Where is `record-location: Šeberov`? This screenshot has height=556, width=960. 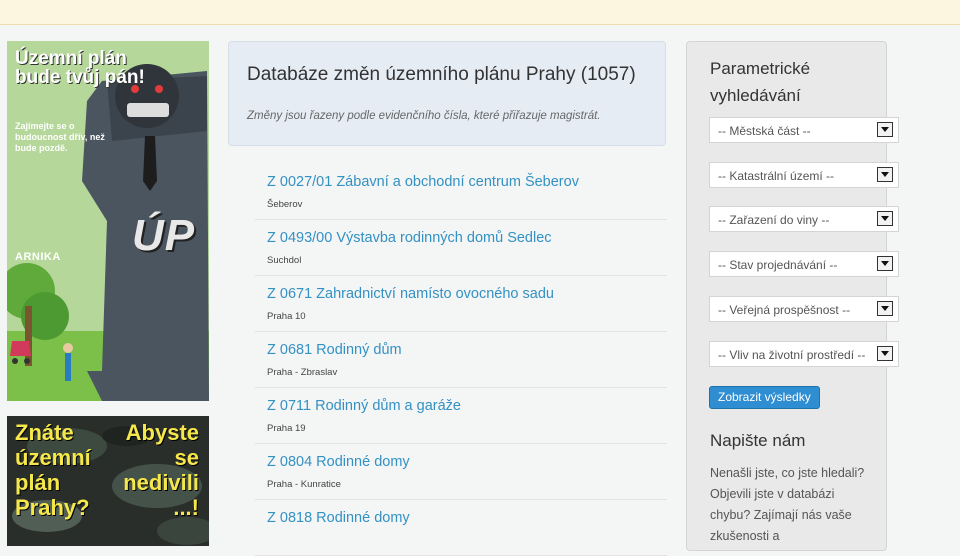 record-location: Šeberov is located at coordinates (285, 204).